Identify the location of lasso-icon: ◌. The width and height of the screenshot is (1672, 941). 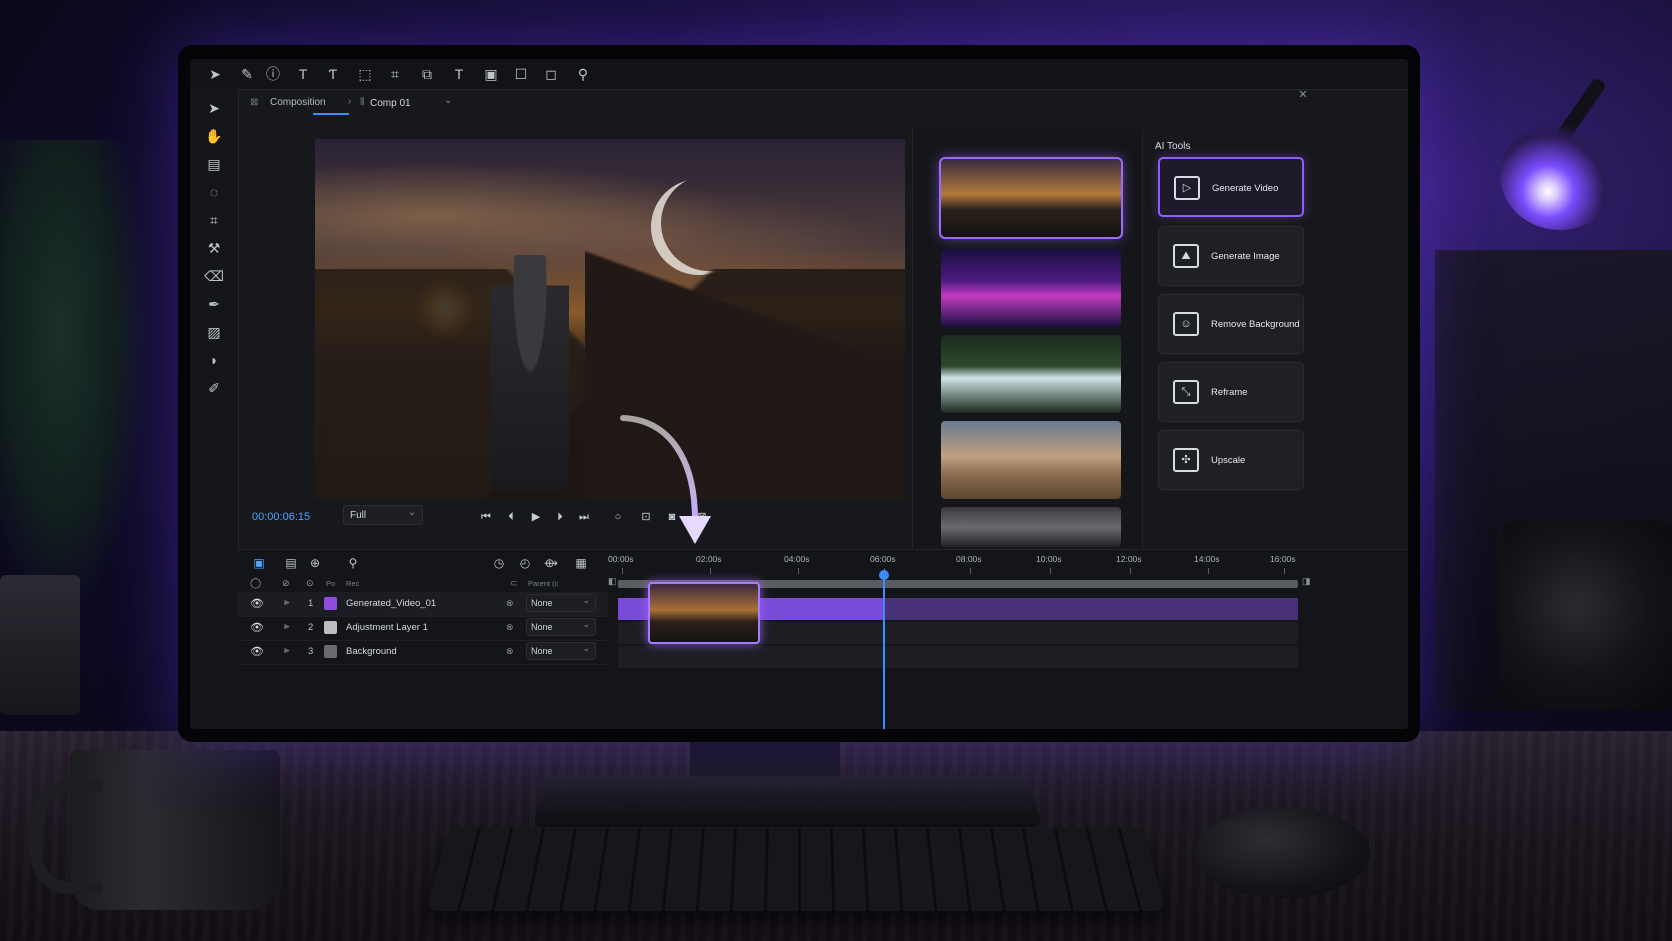
(214, 192).